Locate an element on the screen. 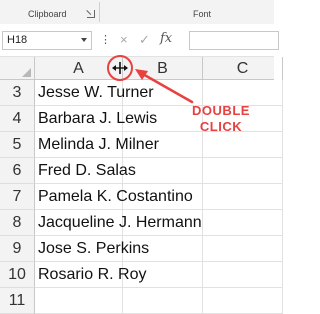 The height and width of the screenshot is (314, 320). double-click-annotation: DOUBLE CLICK is located at coordinates (221, 119).